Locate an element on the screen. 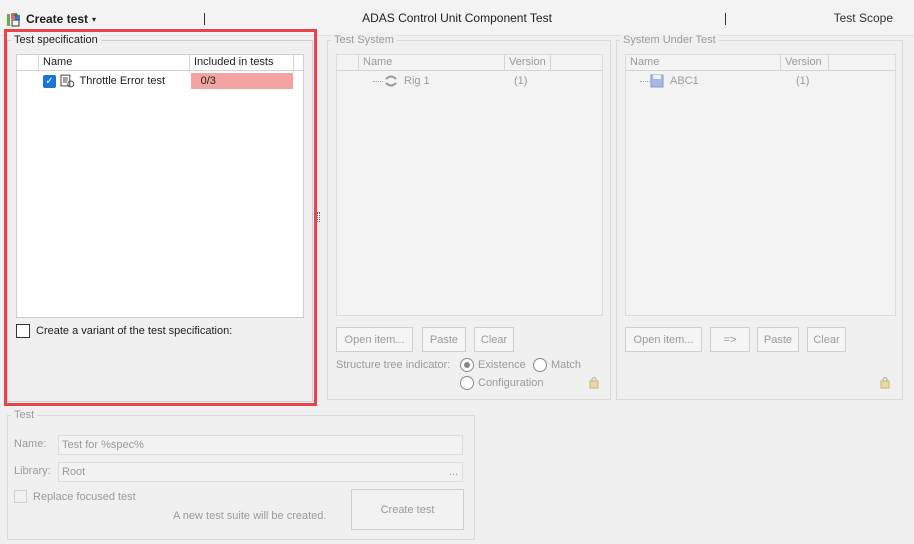 The image size is (914, 544). configuration-label: Configuration is located at coordinates (511, 383).